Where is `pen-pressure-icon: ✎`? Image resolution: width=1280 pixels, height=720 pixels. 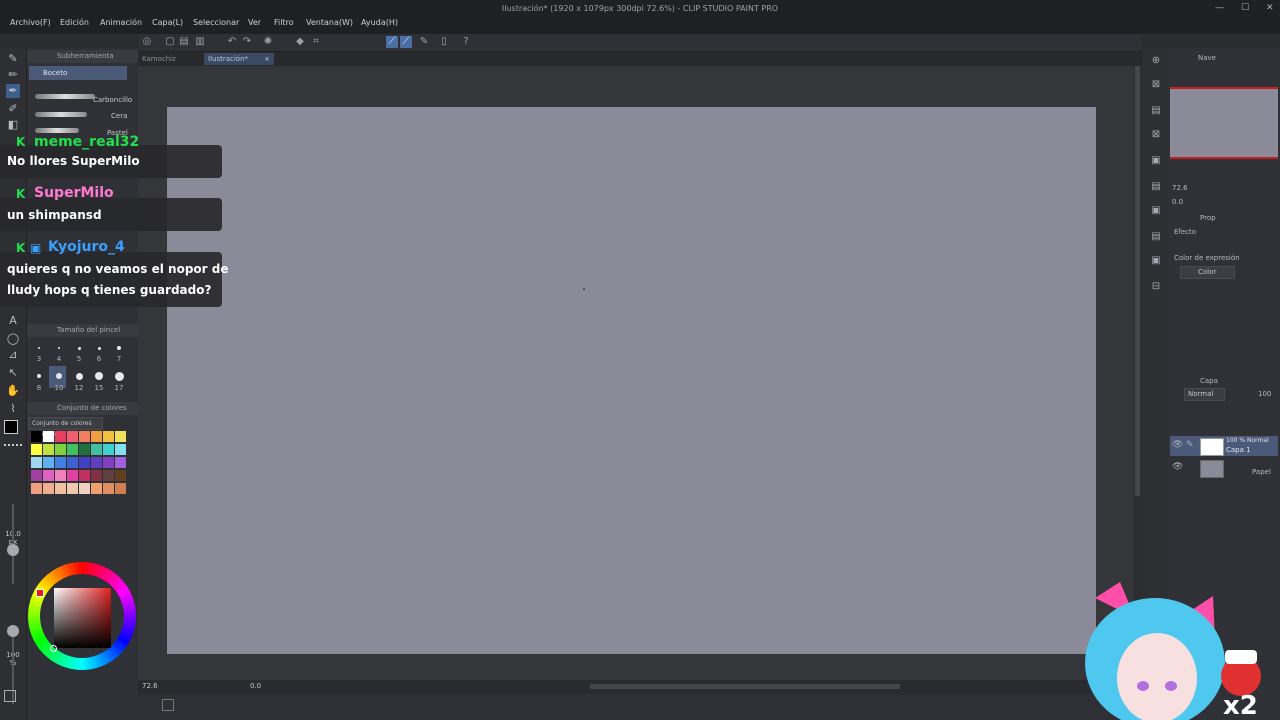
pen-pressure-icon: ✎ is located at coordinates (424, 42).